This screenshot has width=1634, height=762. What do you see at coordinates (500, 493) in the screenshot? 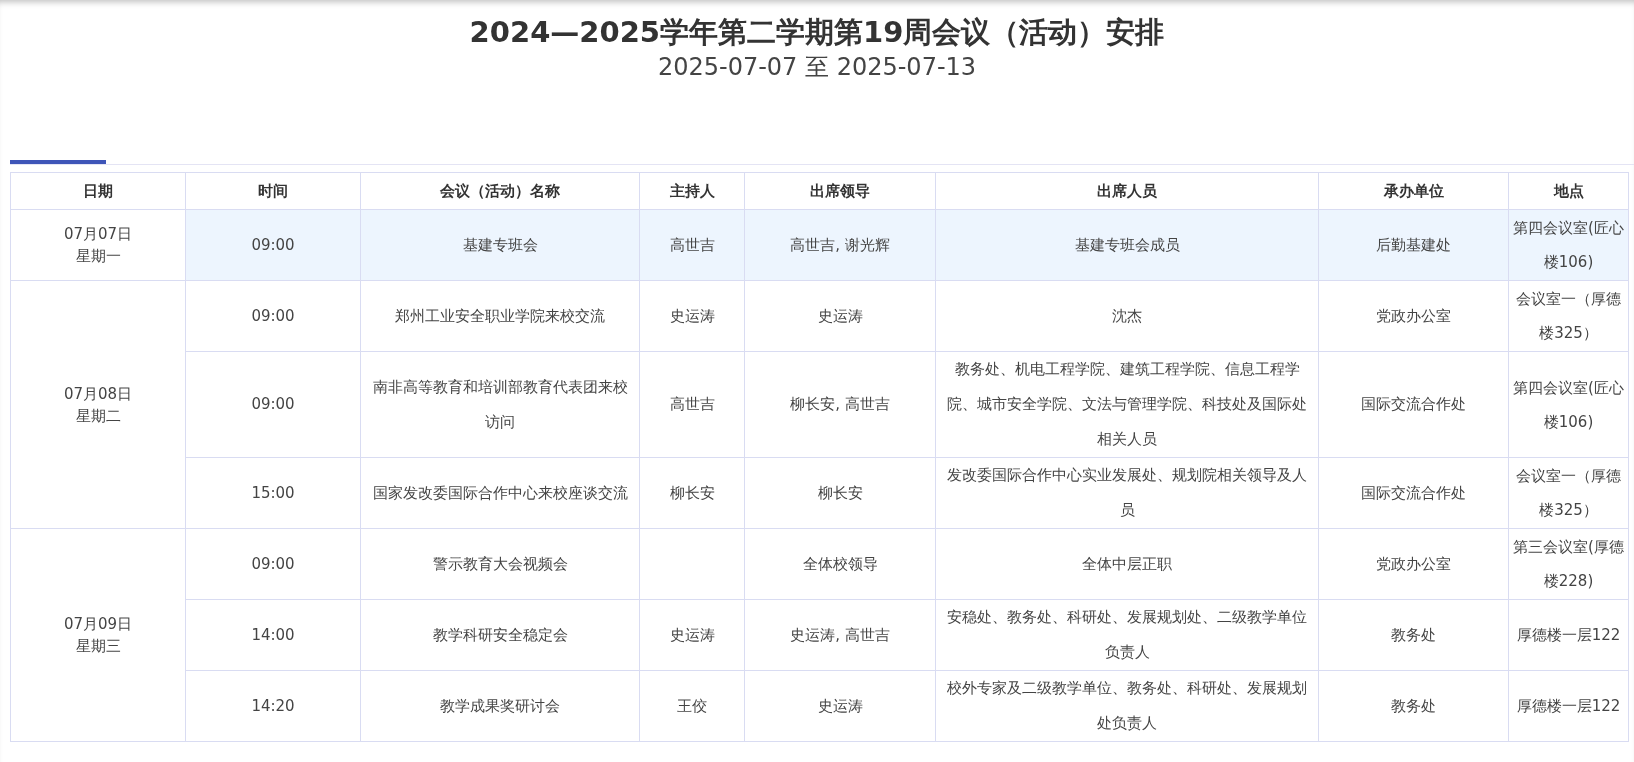
I see `meeting-name-cell: 国家发改委国际合作中心来校座谈交流` at bounding box center [500, 493].